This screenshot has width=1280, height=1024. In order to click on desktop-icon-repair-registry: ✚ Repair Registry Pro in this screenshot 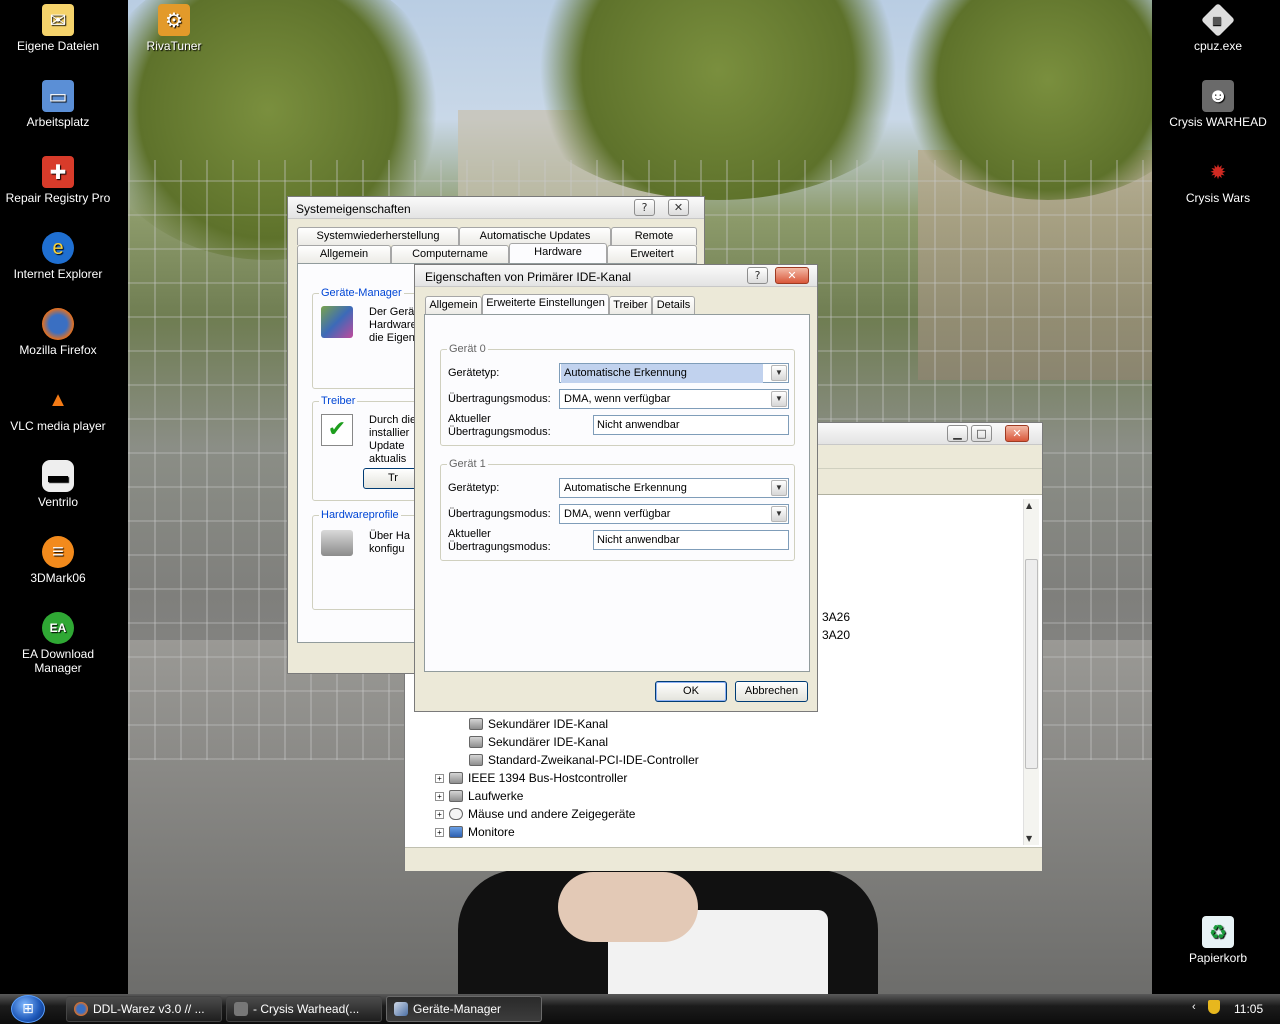, I will do `click(58, 180)`.